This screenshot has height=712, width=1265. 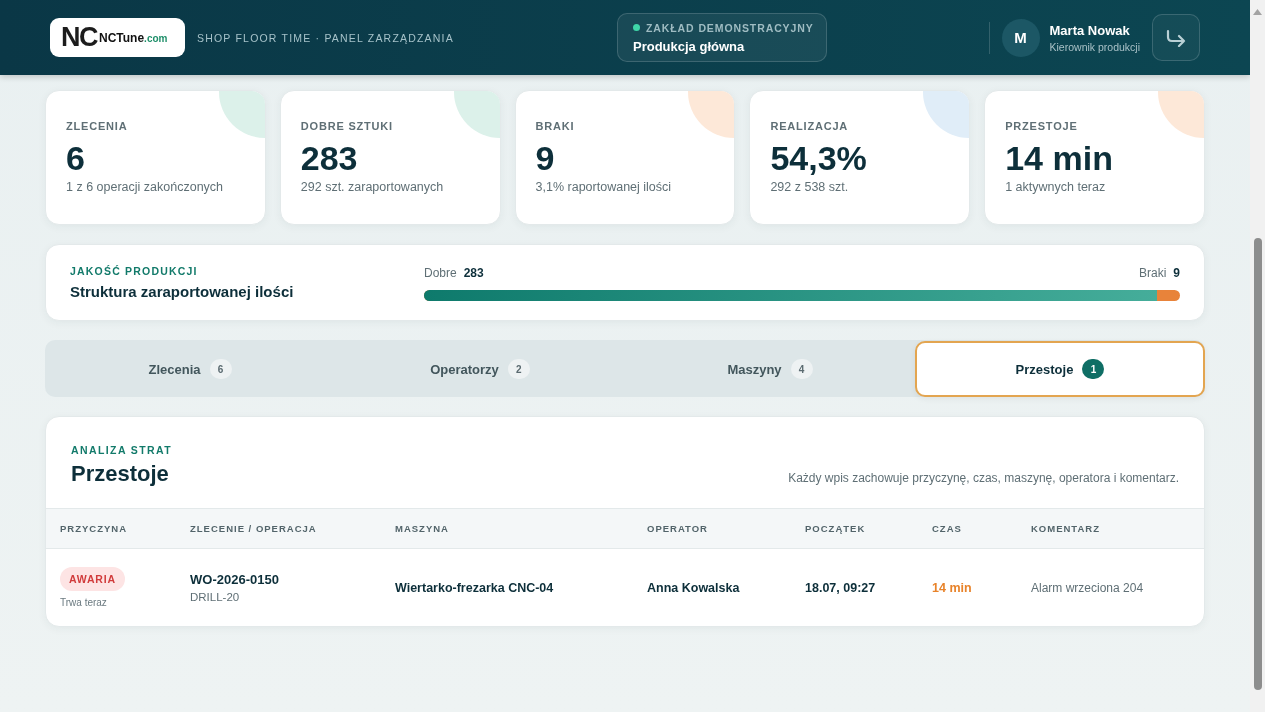 What do you see at coordinates (819, 158) in the screenshot?
I see `stat-value: 54,3%` at bounding box center [819, 158].